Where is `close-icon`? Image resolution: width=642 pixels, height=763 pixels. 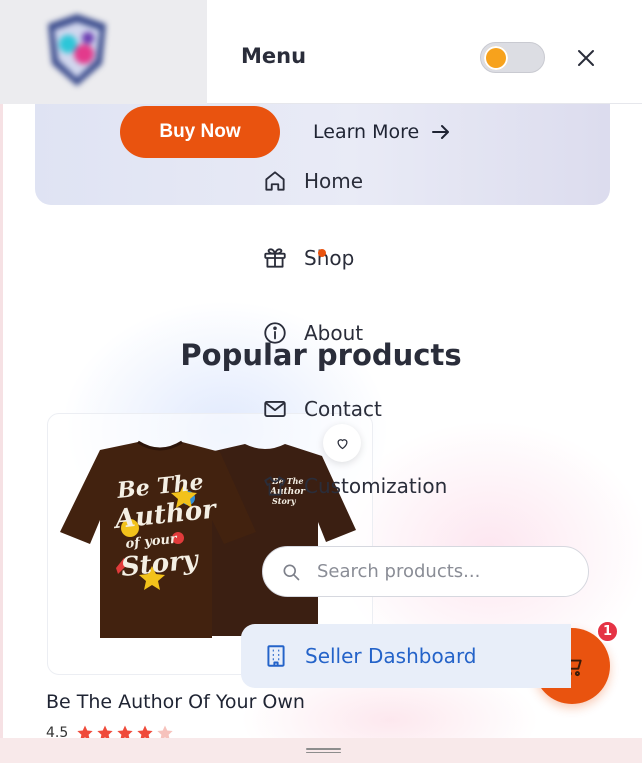
close-icon is located at coordinates (586, 58).